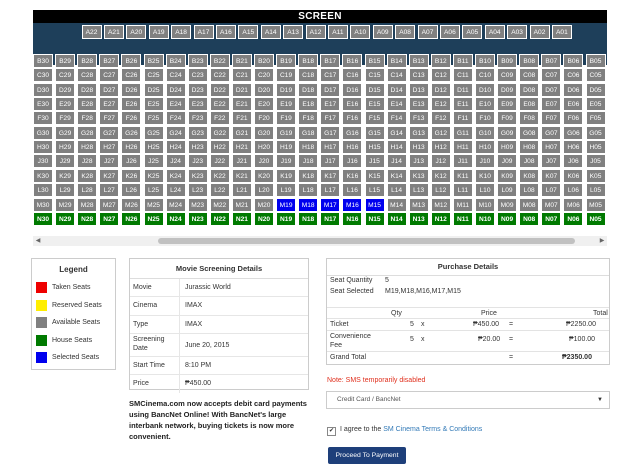  Describe the element at coordinates (374, 175) in the screenshot. I see `seat-k15: K15` at that location.